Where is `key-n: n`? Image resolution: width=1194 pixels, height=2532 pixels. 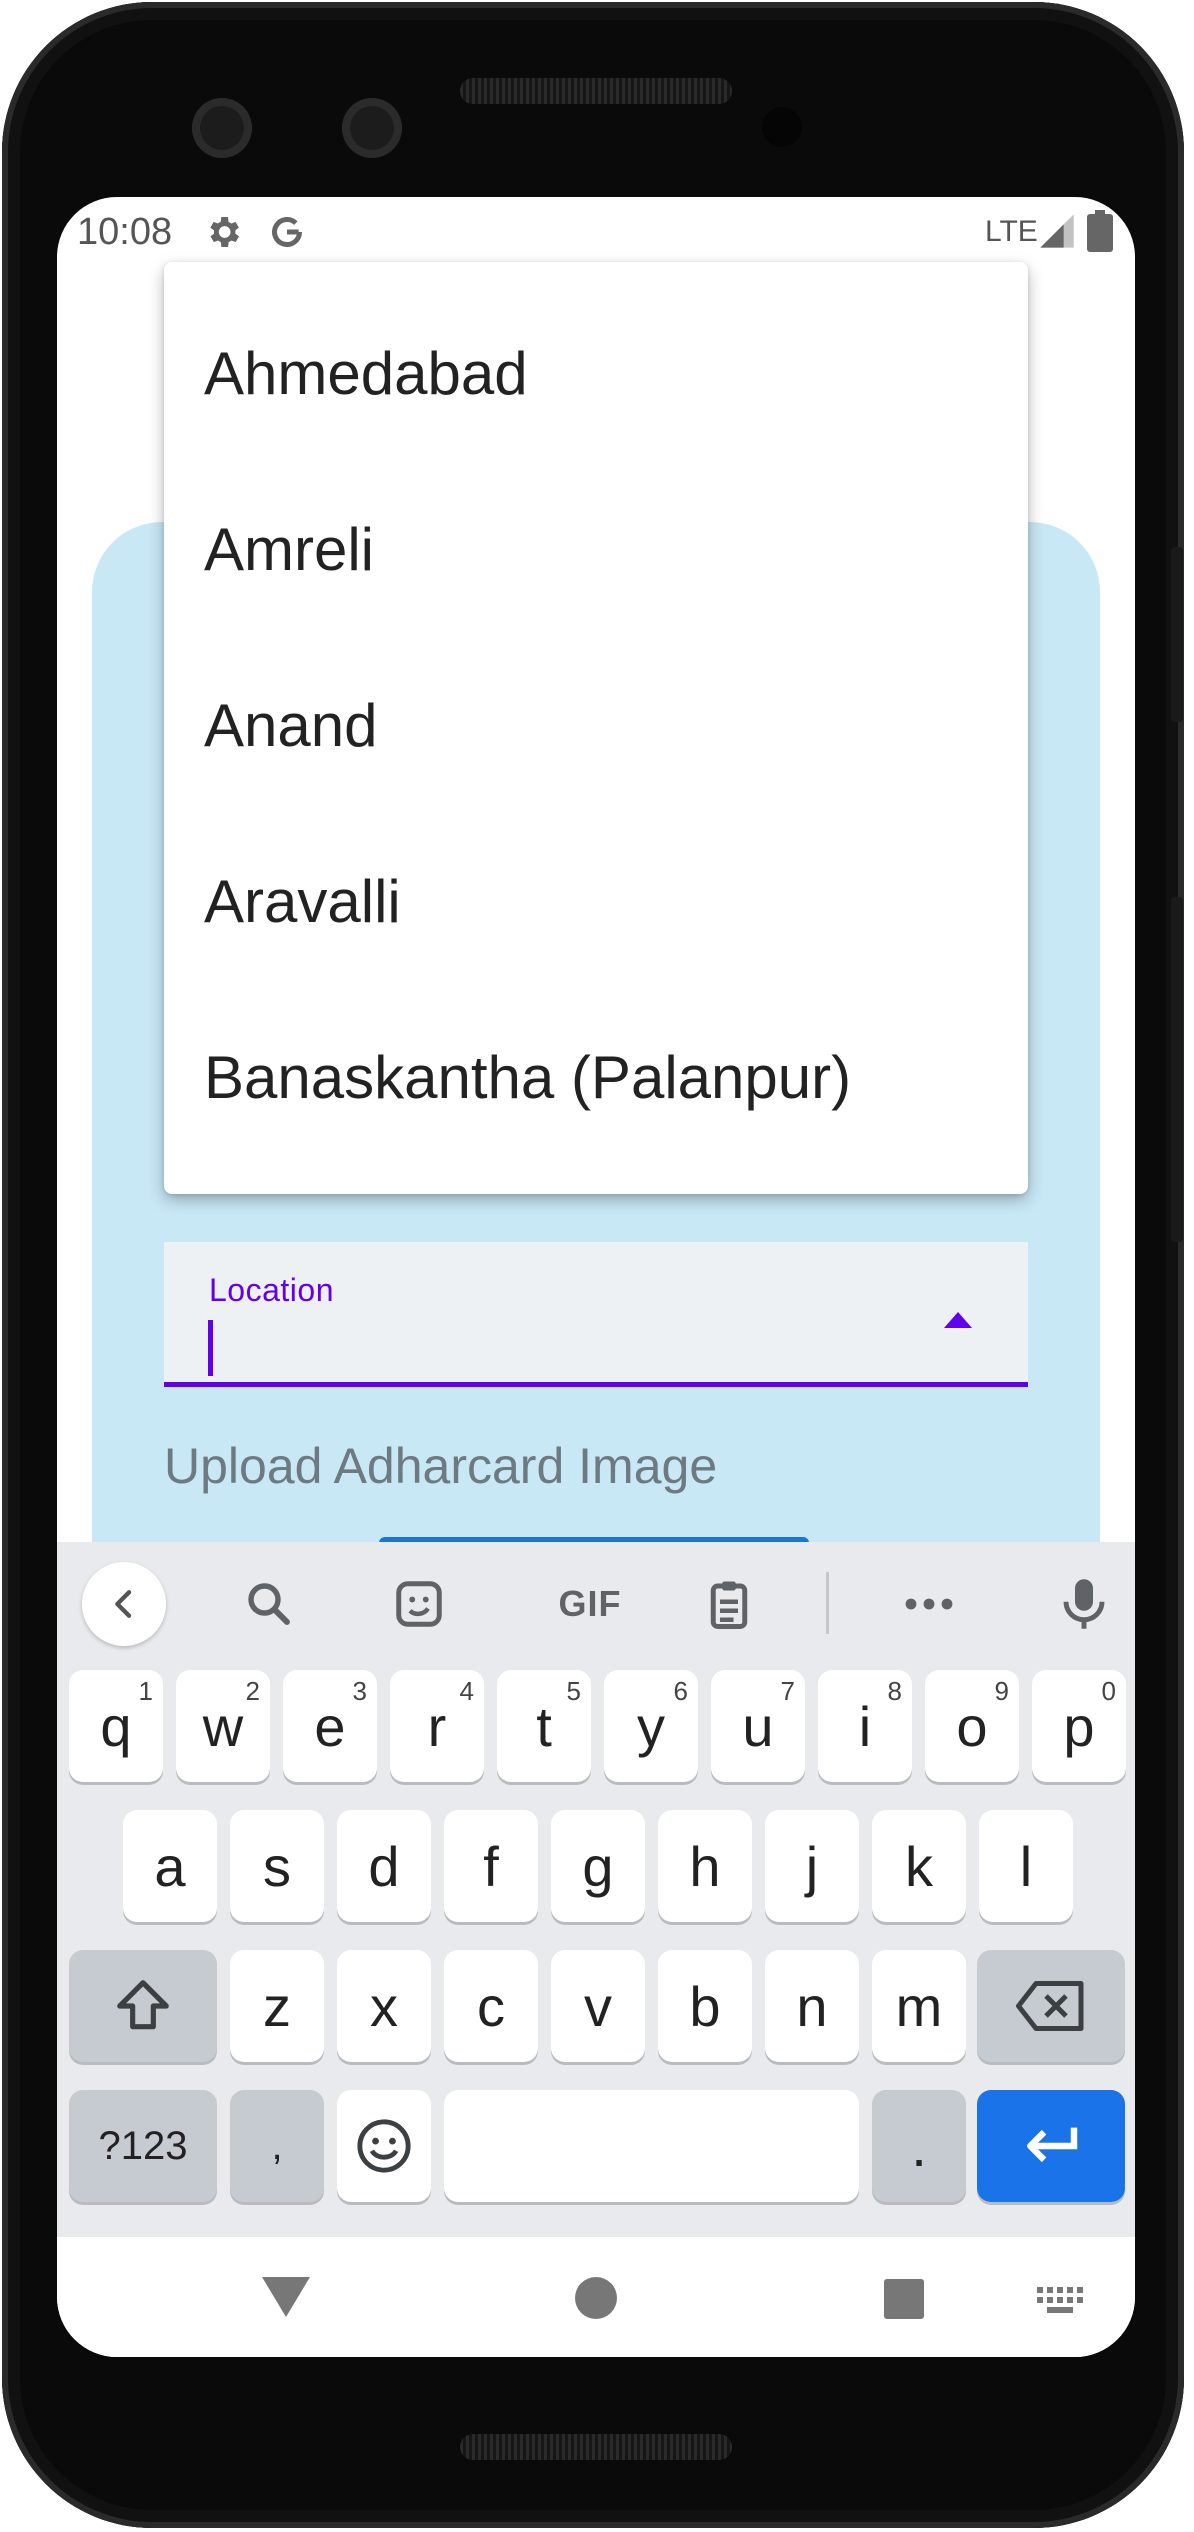
key-n: n is located at coordinates (812, 2006).